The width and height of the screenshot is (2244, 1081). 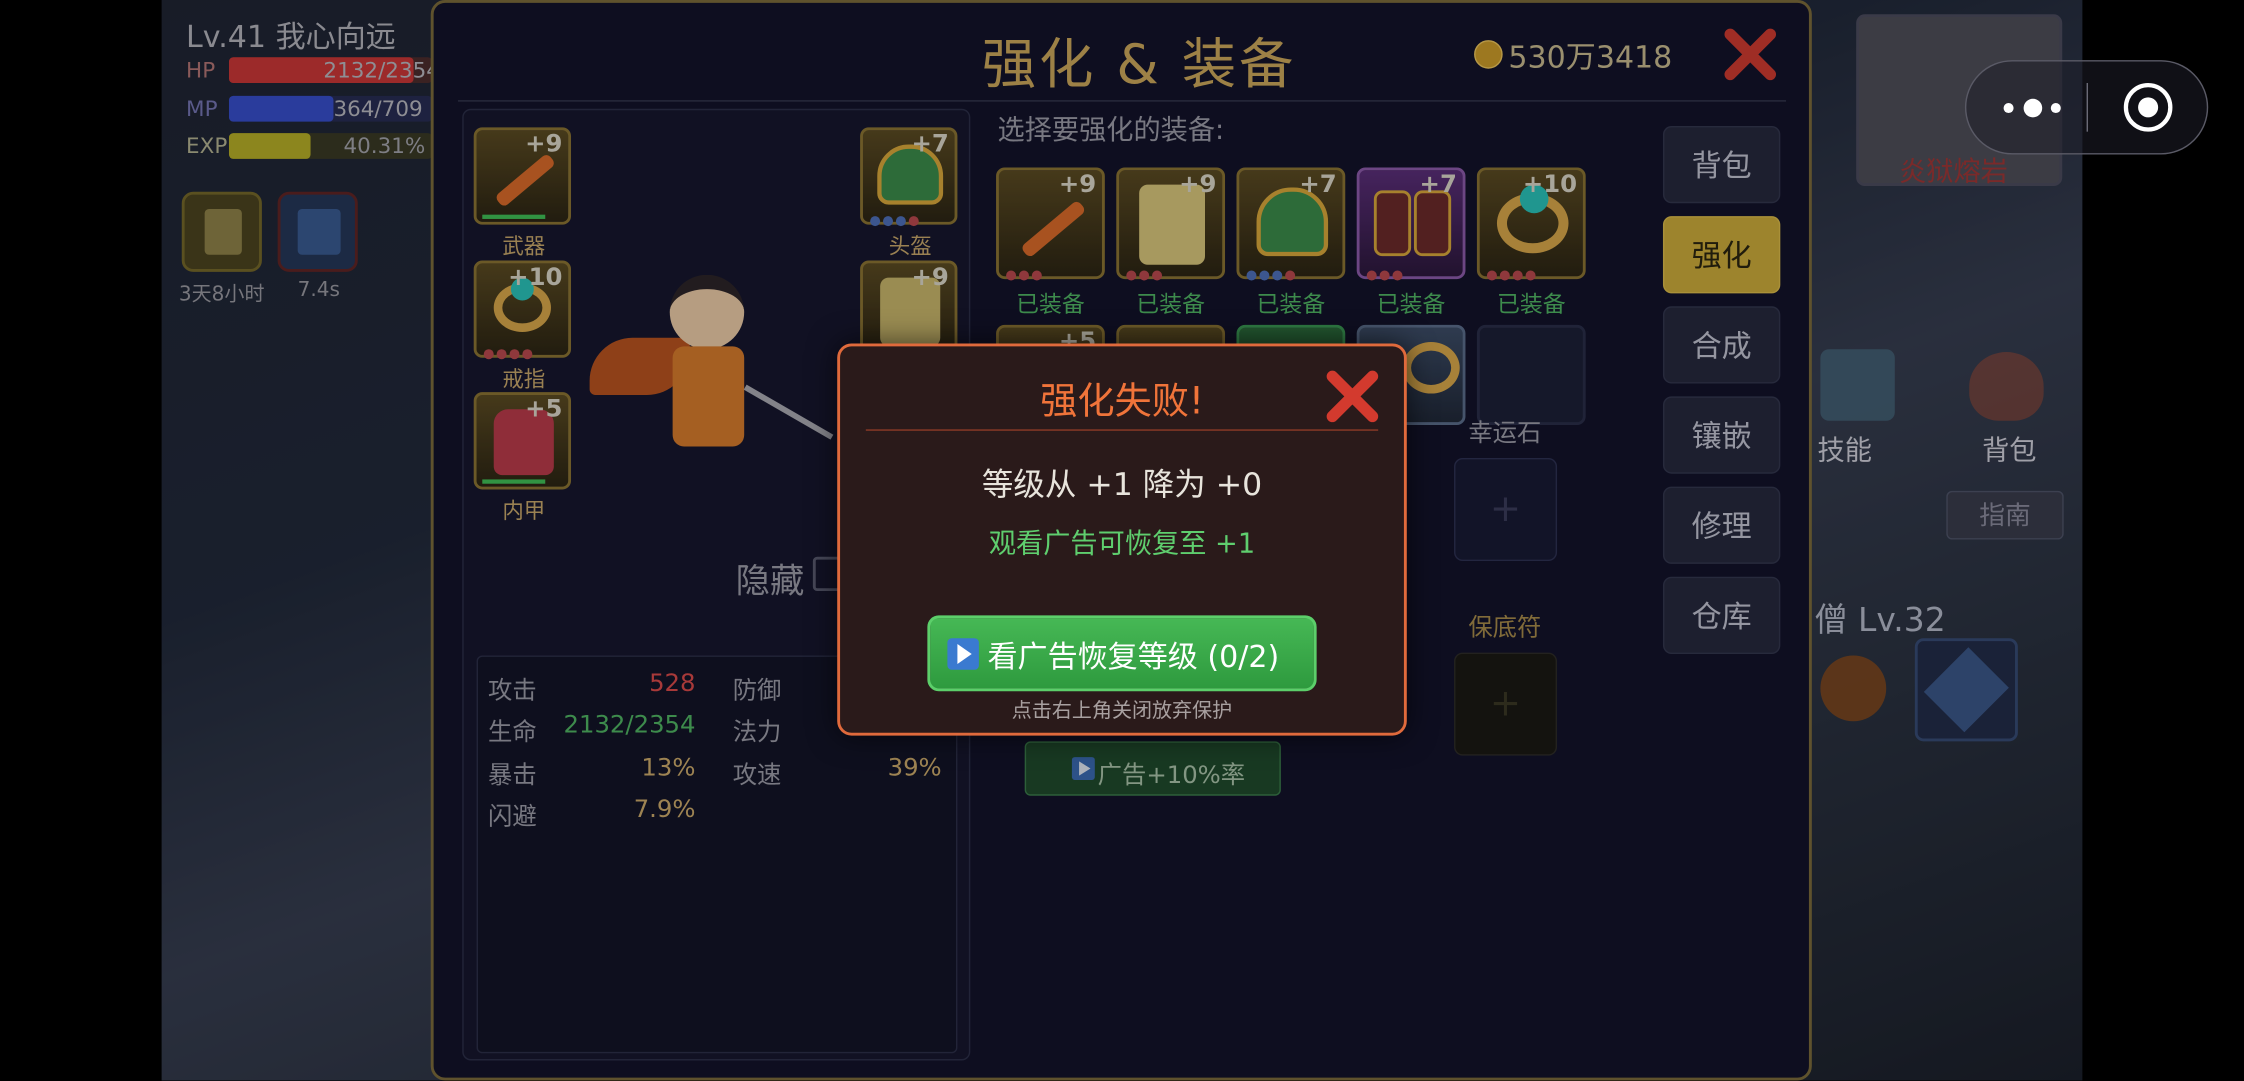 What do you see at coordinates (2044, 108) in the screenshot?
I see `more-dots-icon` at bounding box center [2044, 108].